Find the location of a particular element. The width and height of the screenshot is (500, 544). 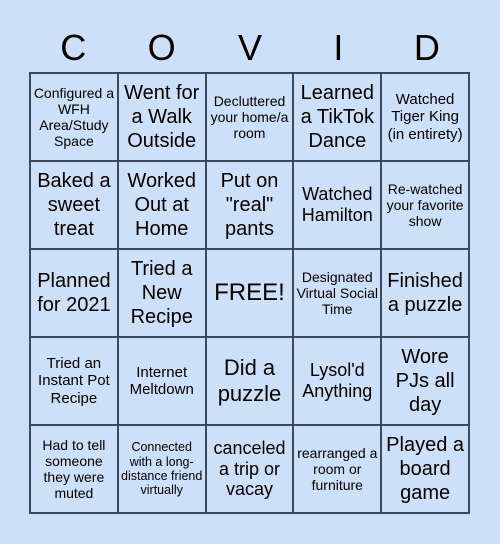

bingo-cell: Finished a puzzle is located at coordinates (425, 293).